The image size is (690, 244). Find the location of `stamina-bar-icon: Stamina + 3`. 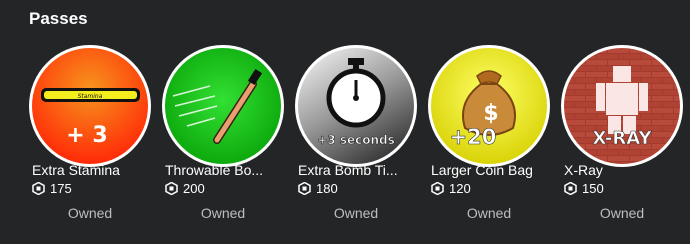

stamina-bar-icon: Stamina + 3 is located at coordinates (90, 106).